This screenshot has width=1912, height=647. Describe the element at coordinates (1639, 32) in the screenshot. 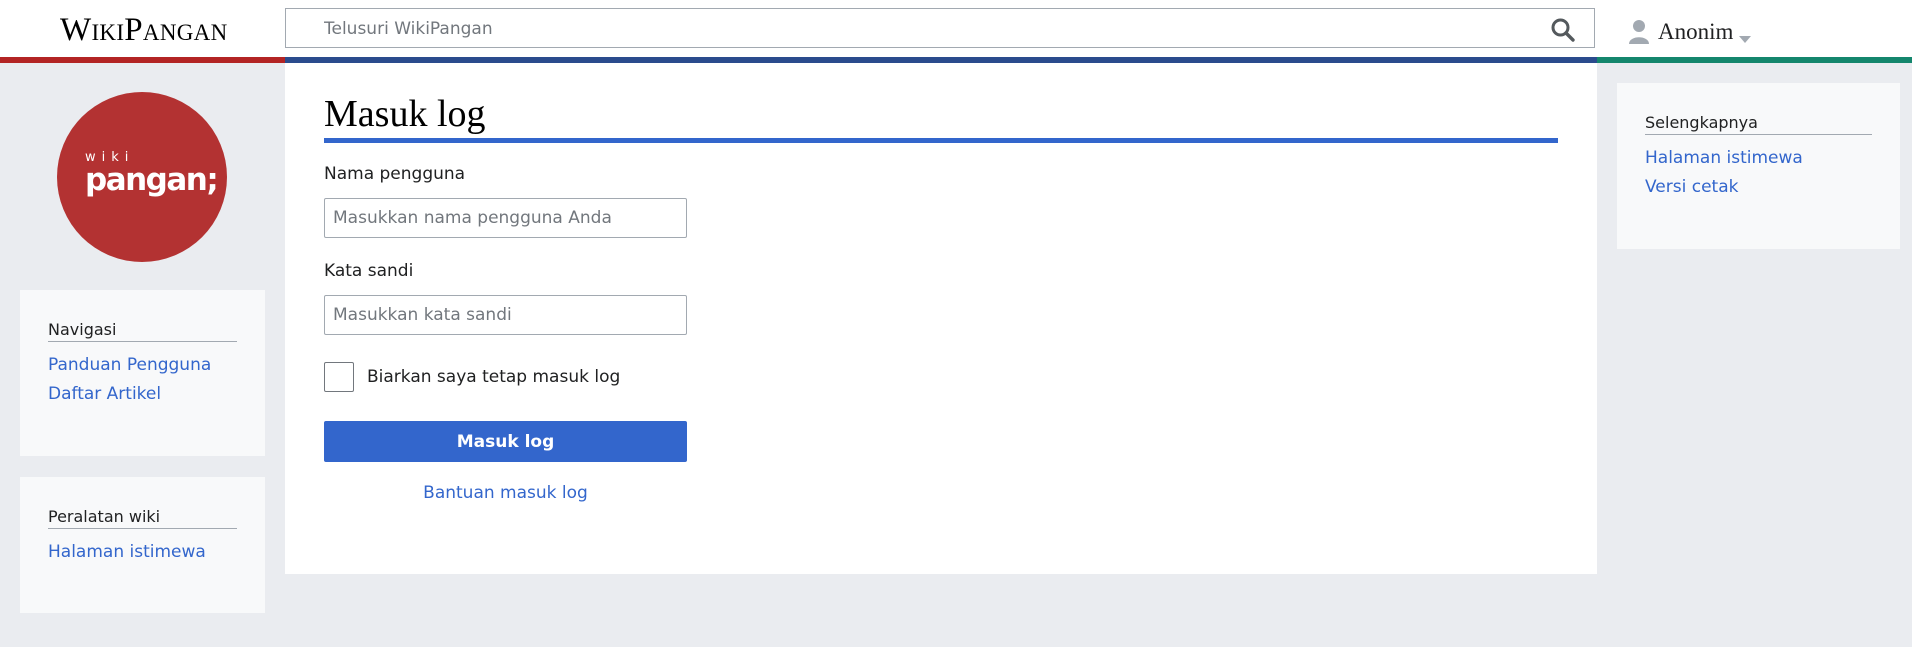

I see `user-icon` at that location.